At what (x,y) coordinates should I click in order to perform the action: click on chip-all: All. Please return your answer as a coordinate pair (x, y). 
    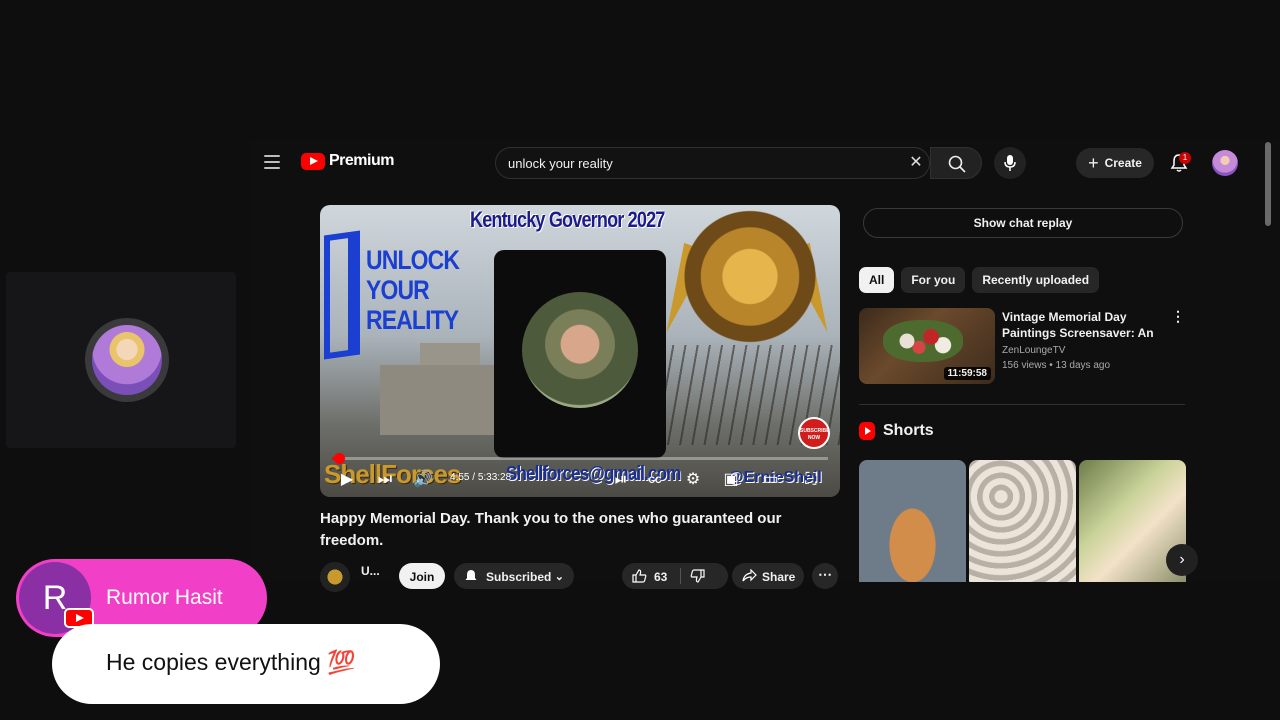
    Looking at the image, I should click on (877, 280).